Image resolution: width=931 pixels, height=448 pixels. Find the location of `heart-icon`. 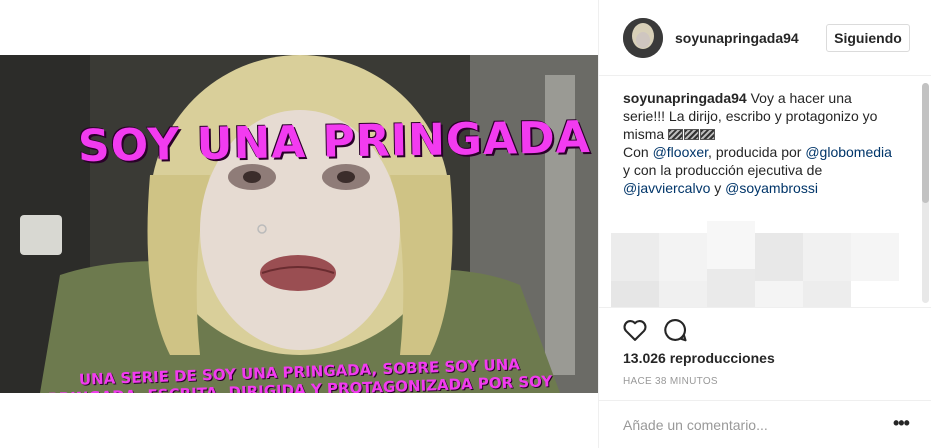

heart-icon is located at coordinates (635, 330).